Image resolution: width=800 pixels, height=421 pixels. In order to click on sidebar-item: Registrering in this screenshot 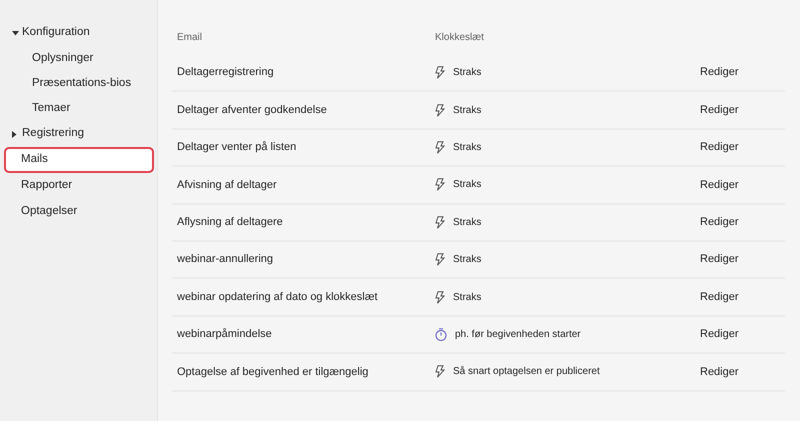, I will do `click(79, 134)`.